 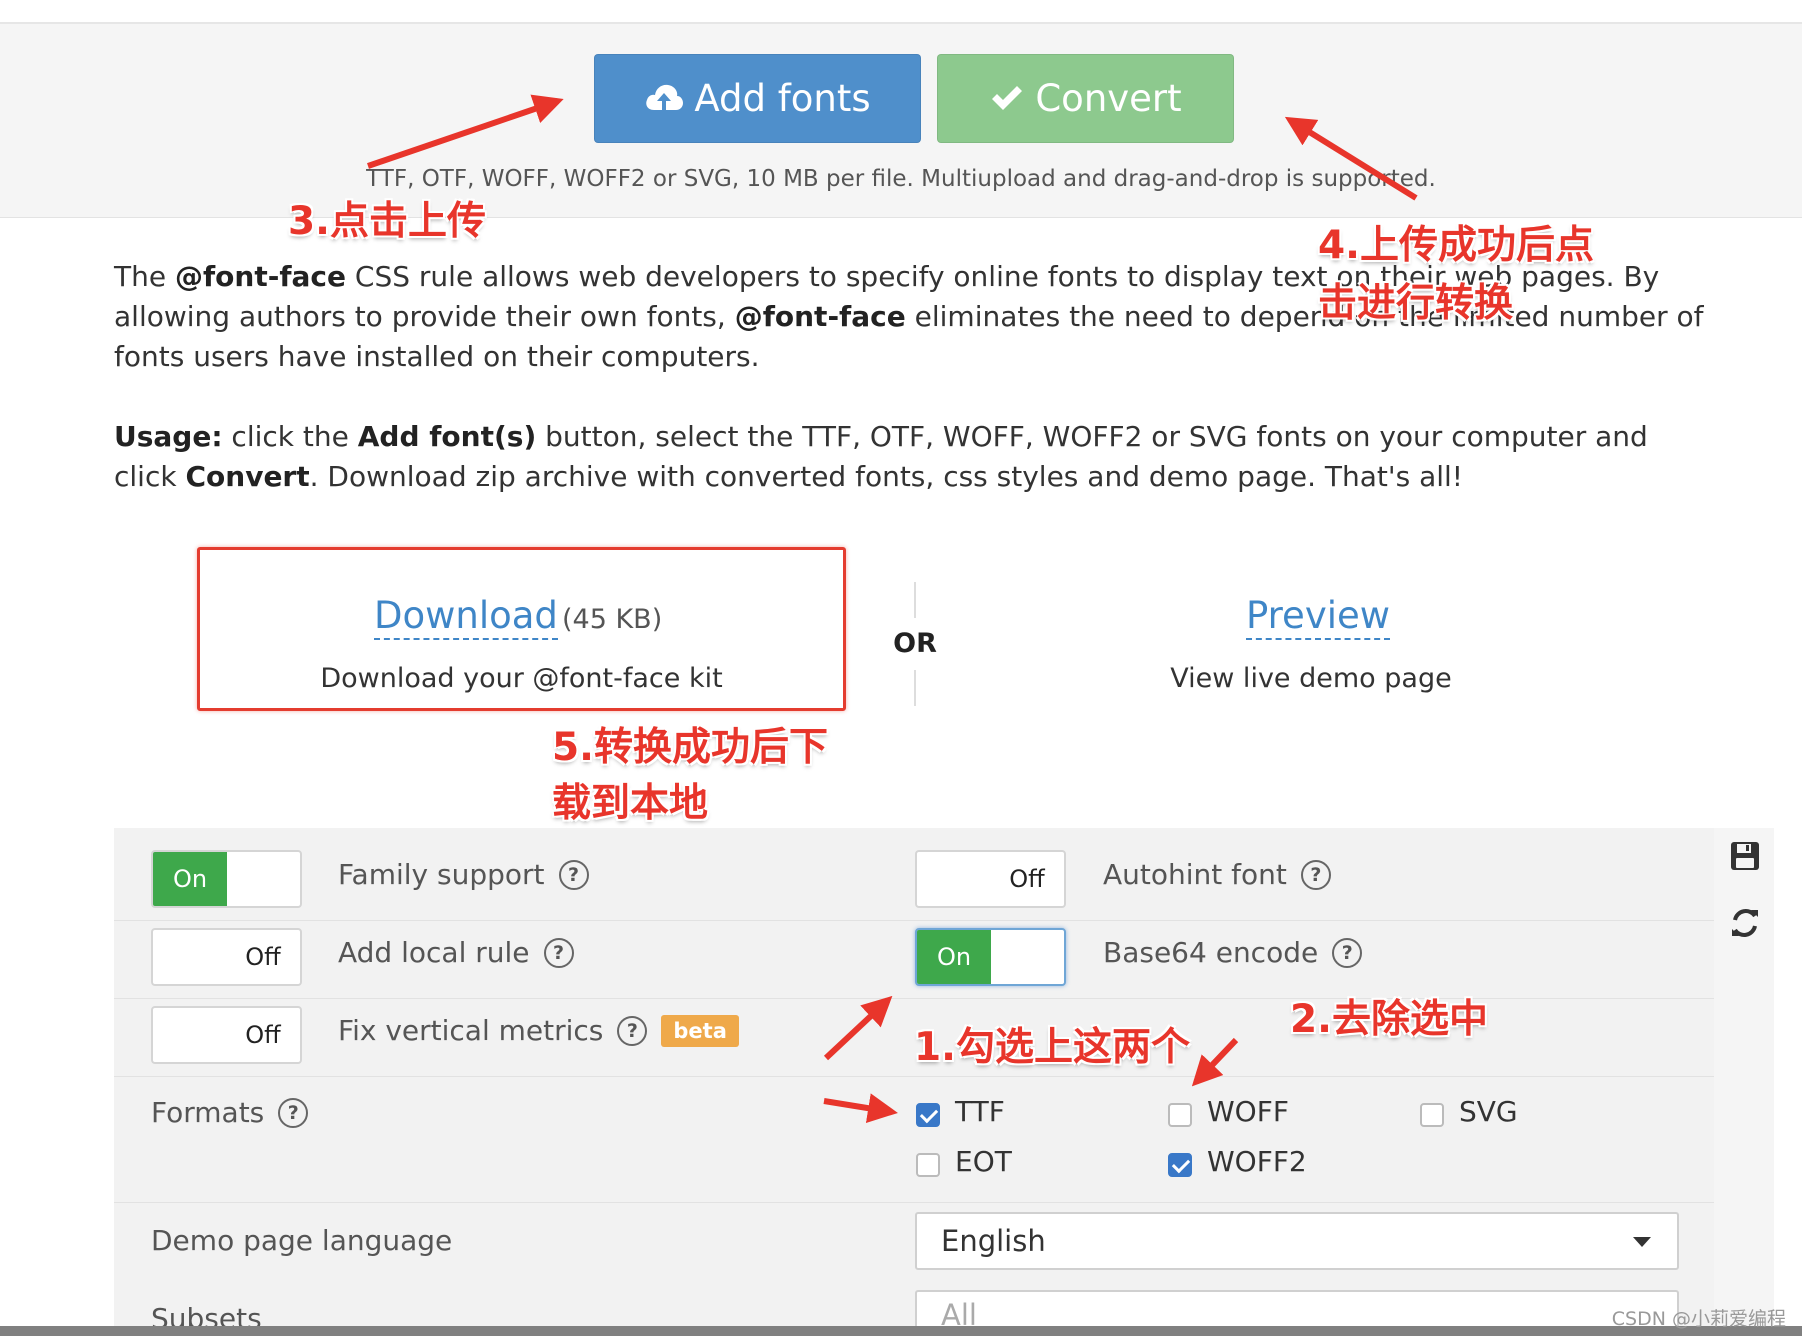 What do you see at coordinates (1744, 1082) in the screenshot?
I see `side-tools` at bounding box center [1744, 1082].